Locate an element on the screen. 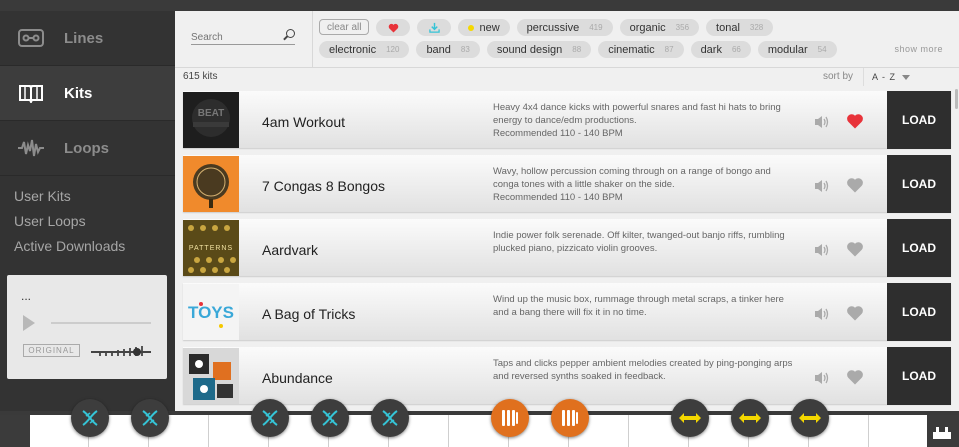 The image size is (959, 447). nav-kits-label: Kits is located at coordinates (78, 93).